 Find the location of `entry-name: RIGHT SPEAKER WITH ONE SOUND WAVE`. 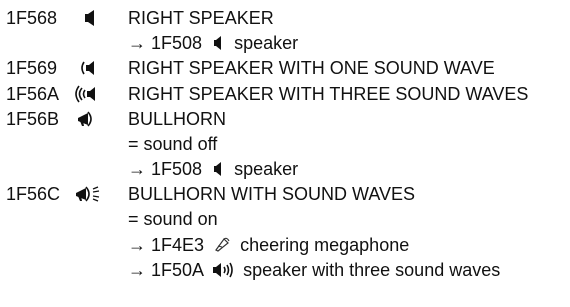

entry-name: RIGHT SPEAKER WITH ONE SOUND WAVE is located at coordinates (311, 68).